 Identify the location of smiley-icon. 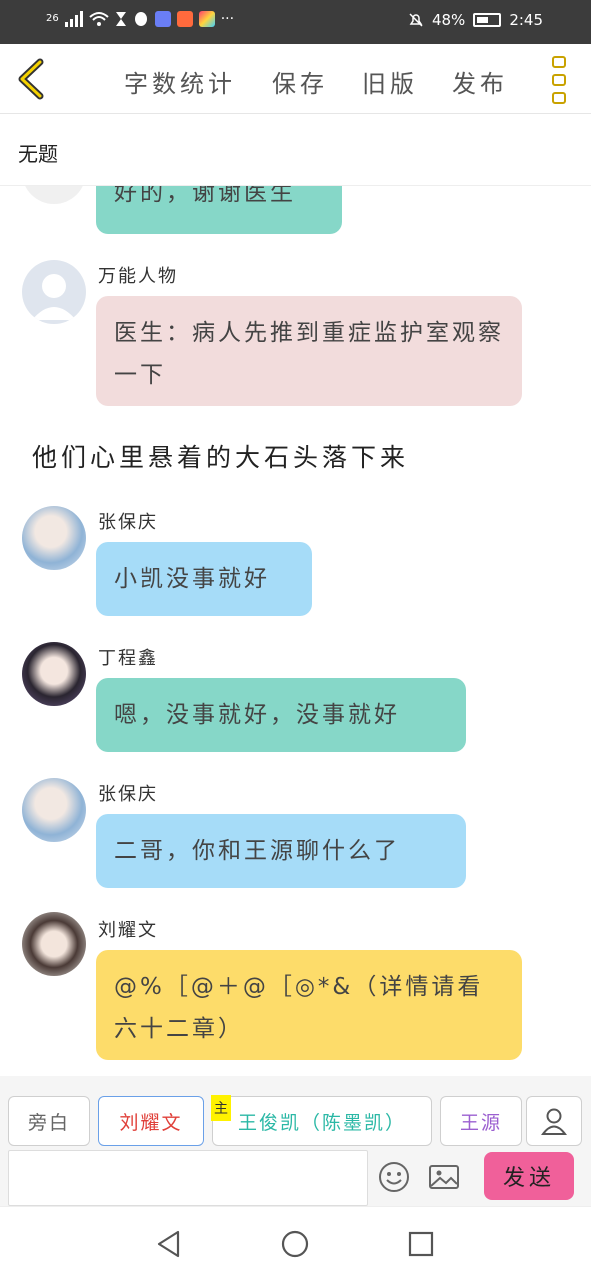
(394, 1177).